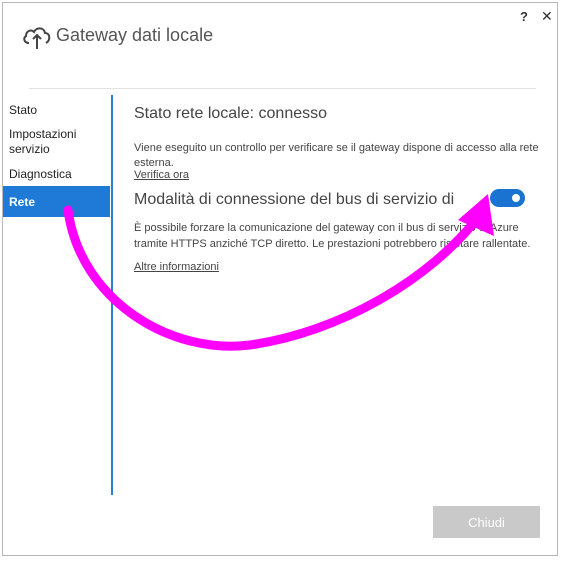 The image size is (562, 562). What do you see at coordinates (40, 174) in the screenshot?
I see `nav-item-diagnostica: Diagnostica` at bounding box center [40, 174].